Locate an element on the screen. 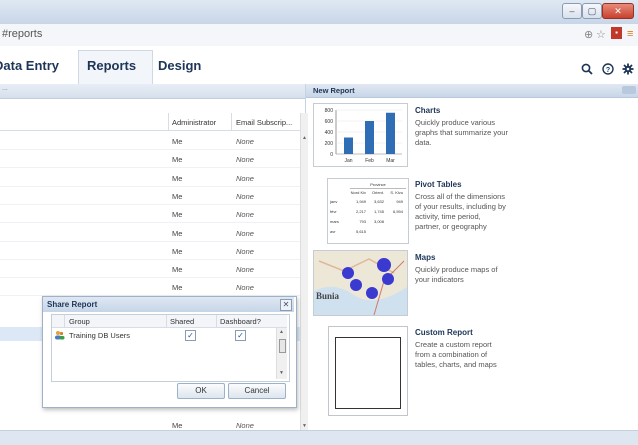  close-window-button: ✕ is located at coordinates (618, 11).